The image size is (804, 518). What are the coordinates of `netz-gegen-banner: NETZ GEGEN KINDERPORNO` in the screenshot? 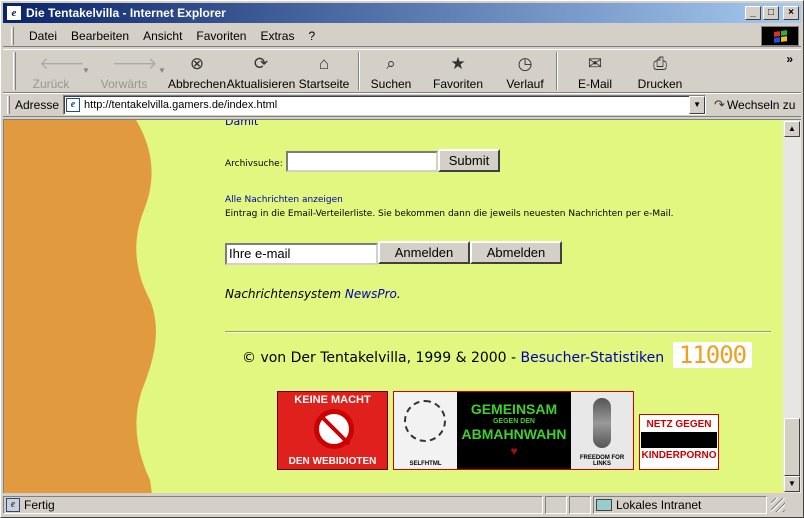 It's located at (679, 442).